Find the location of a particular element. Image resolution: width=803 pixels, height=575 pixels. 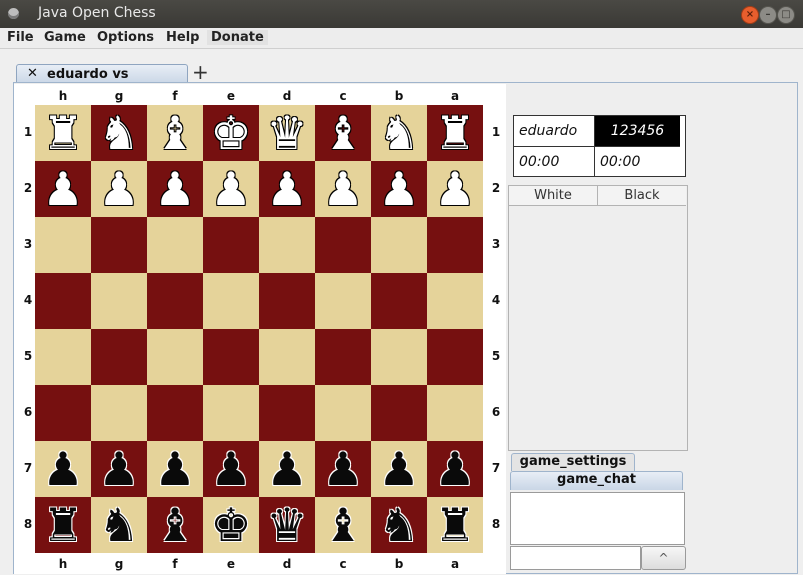

black-rook-icon: ♜ is located at coordinates (62, 525).